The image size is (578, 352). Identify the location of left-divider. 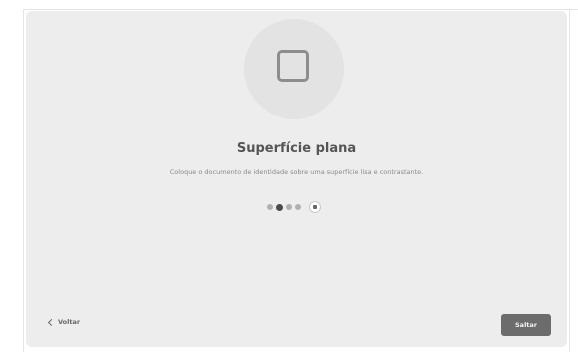
(23, 180).